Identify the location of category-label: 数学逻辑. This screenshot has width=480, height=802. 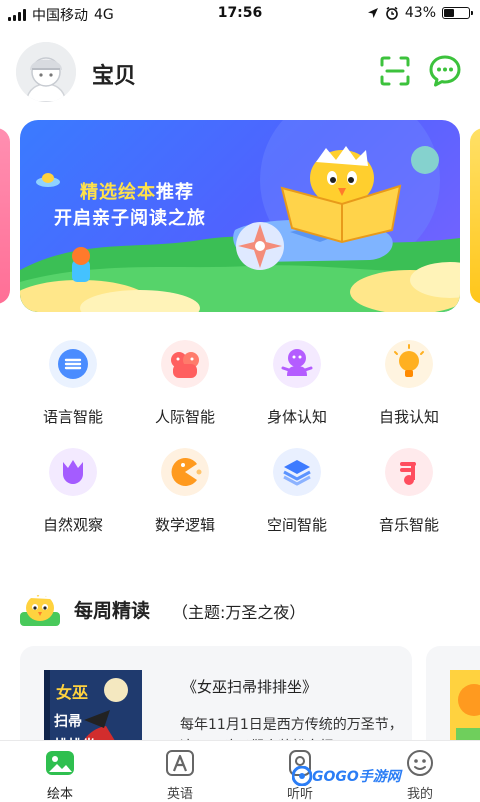
(184, 525).